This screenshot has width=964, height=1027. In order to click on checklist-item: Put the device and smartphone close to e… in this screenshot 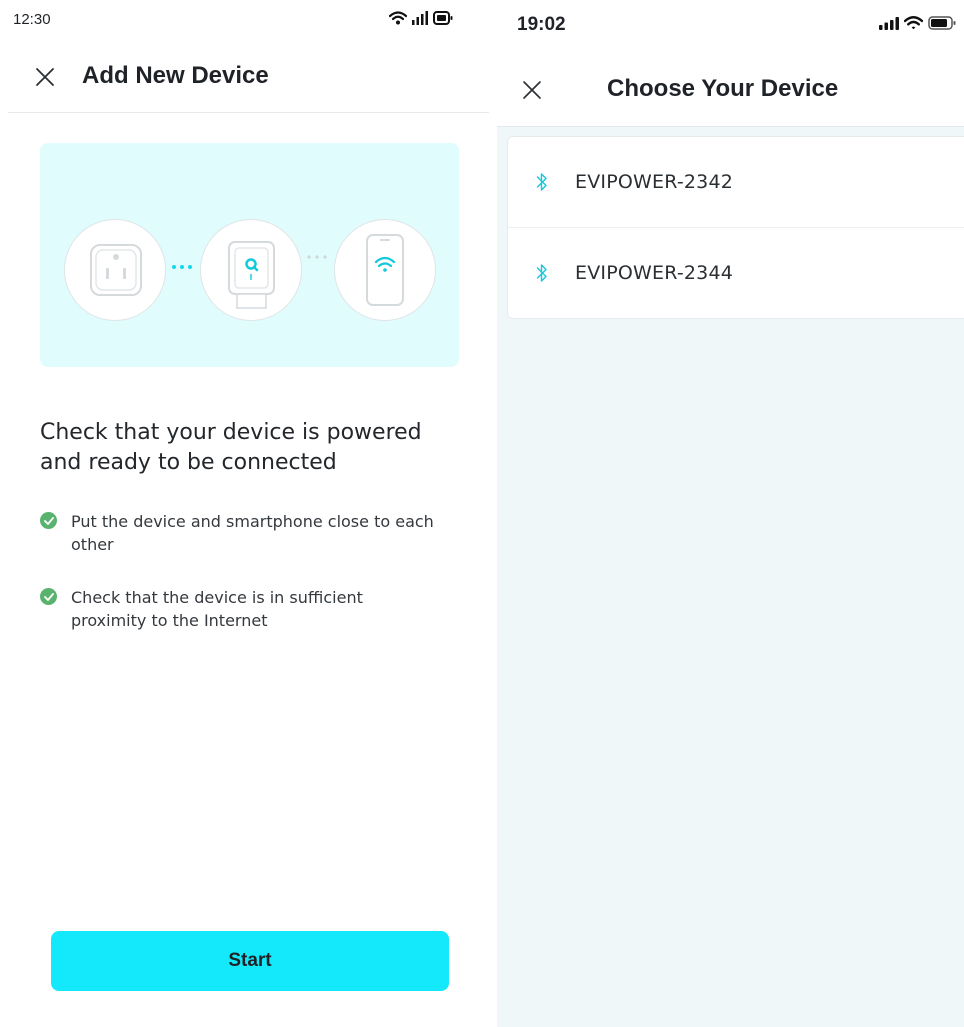, I will do `click(240, 533)`.